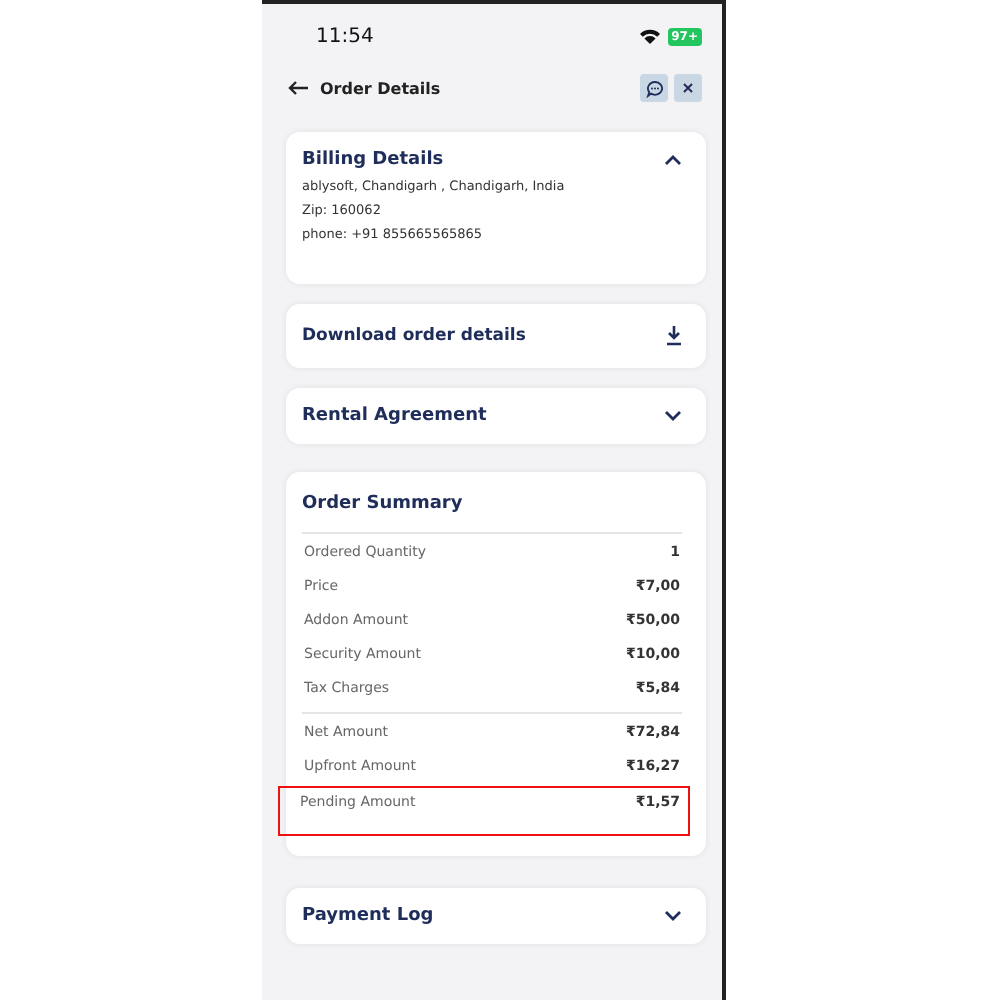  What do you see at coordinates (373, 160) in the screenshot?
I see `section-title: Billing Details` at bounding box center [373, 160].